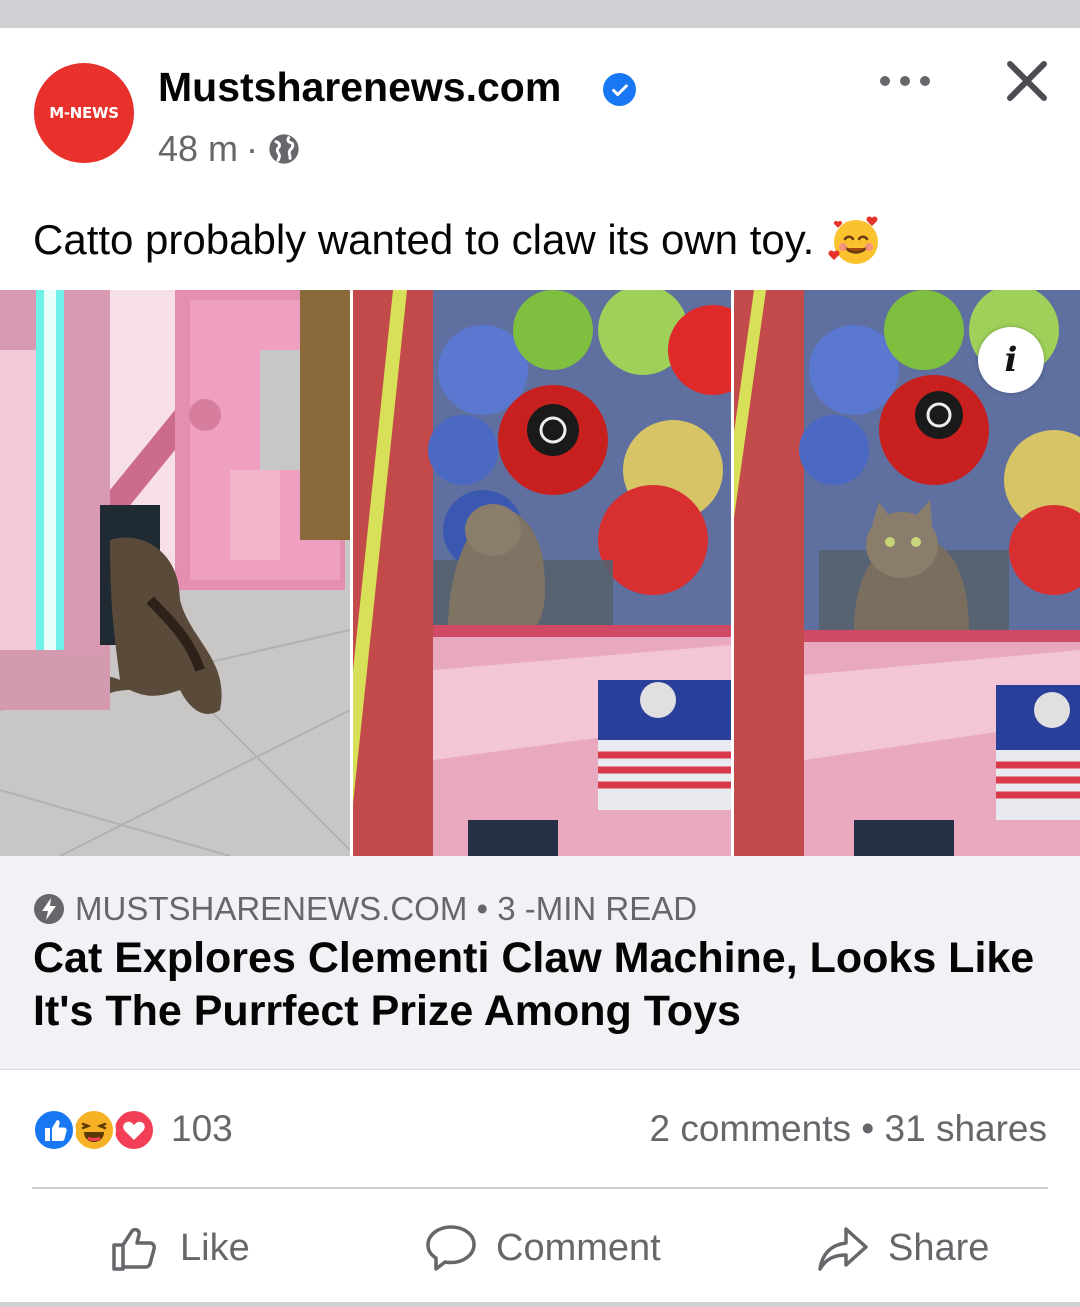 This screenshot has width=1080, height=1307. I want to click on globe-icon, so click(284, 149).